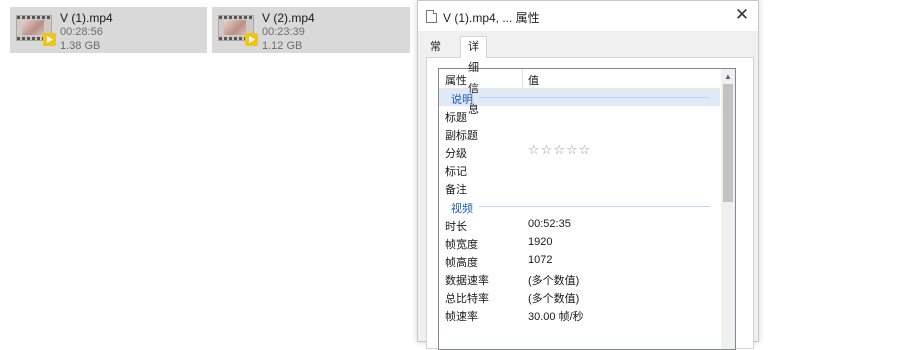  What do you see at coordinates (540, 260) in the screenshot?
I see `property-value: 1072` at bounding box center [540, 260].